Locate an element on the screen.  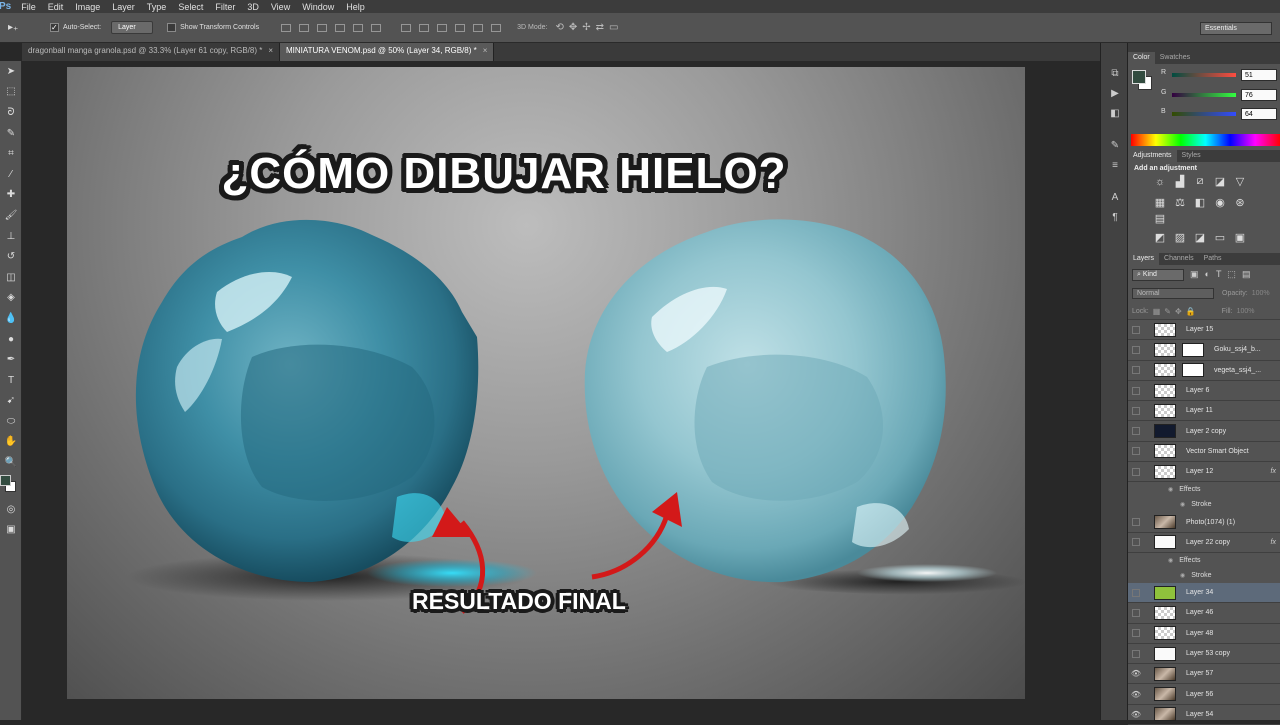
fill-field: 100% is located at coordinates (1246, 311).